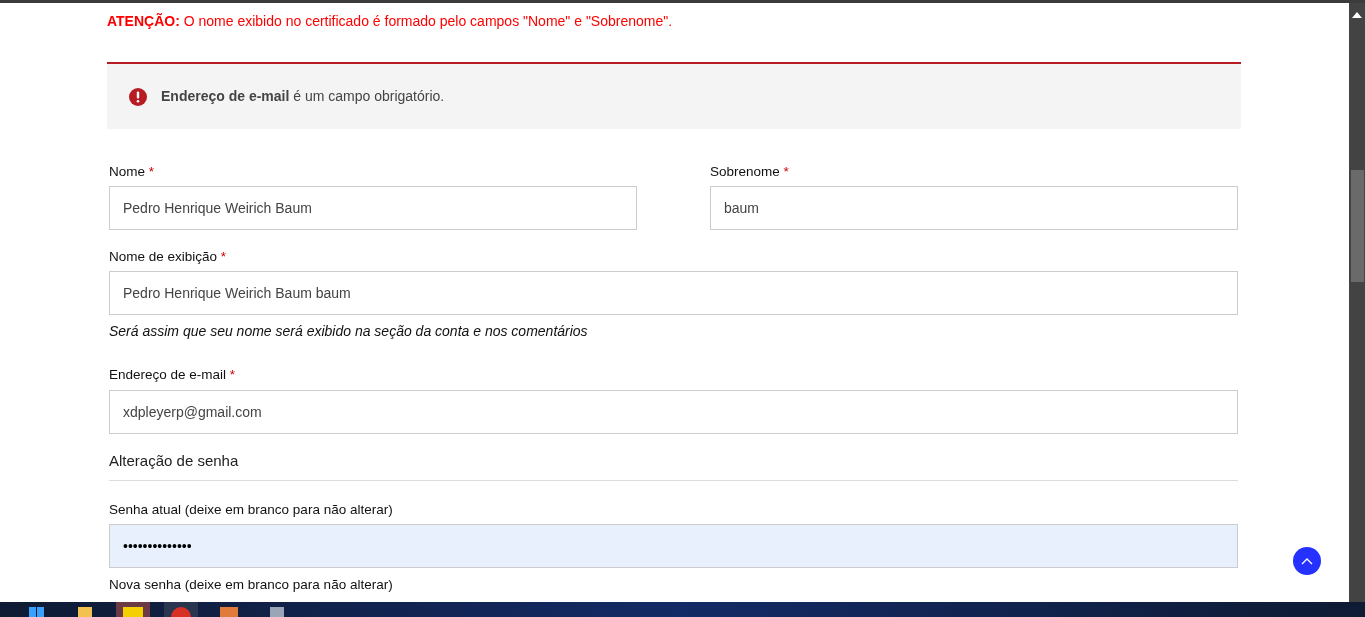 The image size is (1365, 617). What do you see at coordinates (974, 208) in the screenshot?
I see `input-field: baum` at bounding box center [974, 208].